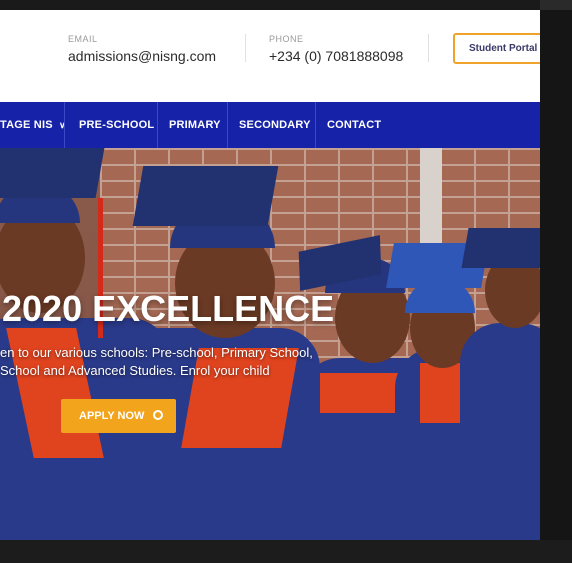 Image resolution: width=572 pixels, height=563 pixels. I want to click on screen-edge-right, so click(556, 281).